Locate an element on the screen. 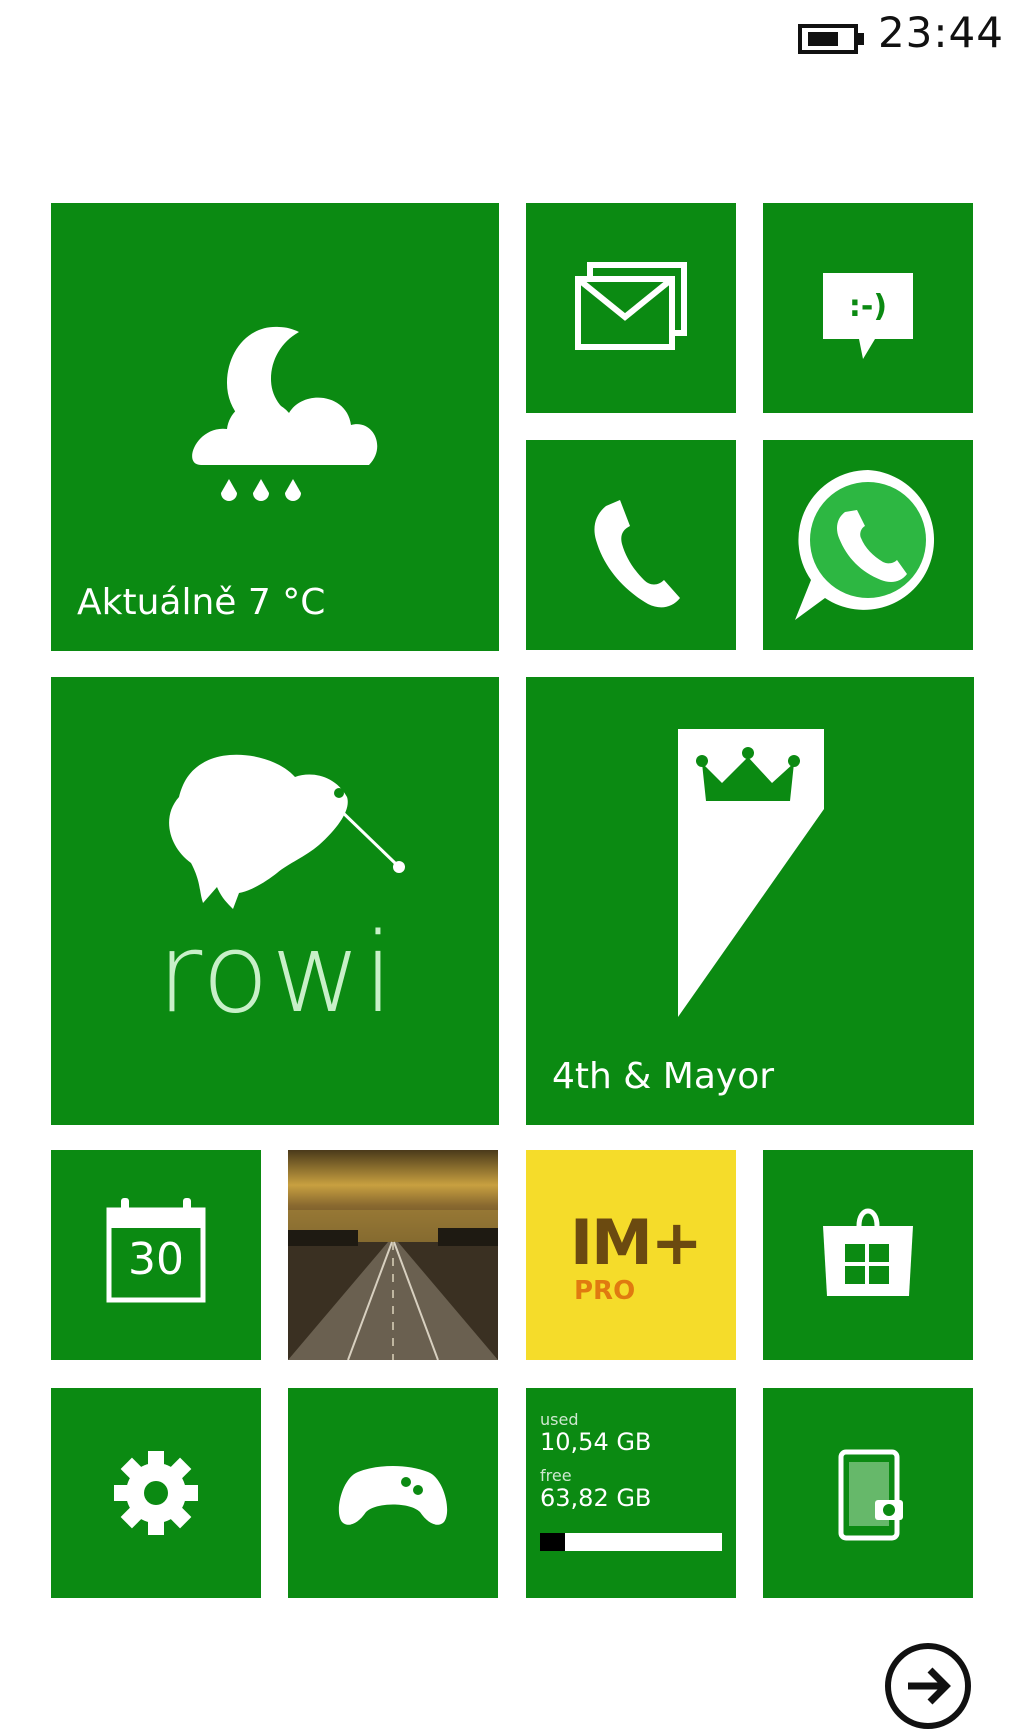  mail-icon is located at coordinates (631, 306).